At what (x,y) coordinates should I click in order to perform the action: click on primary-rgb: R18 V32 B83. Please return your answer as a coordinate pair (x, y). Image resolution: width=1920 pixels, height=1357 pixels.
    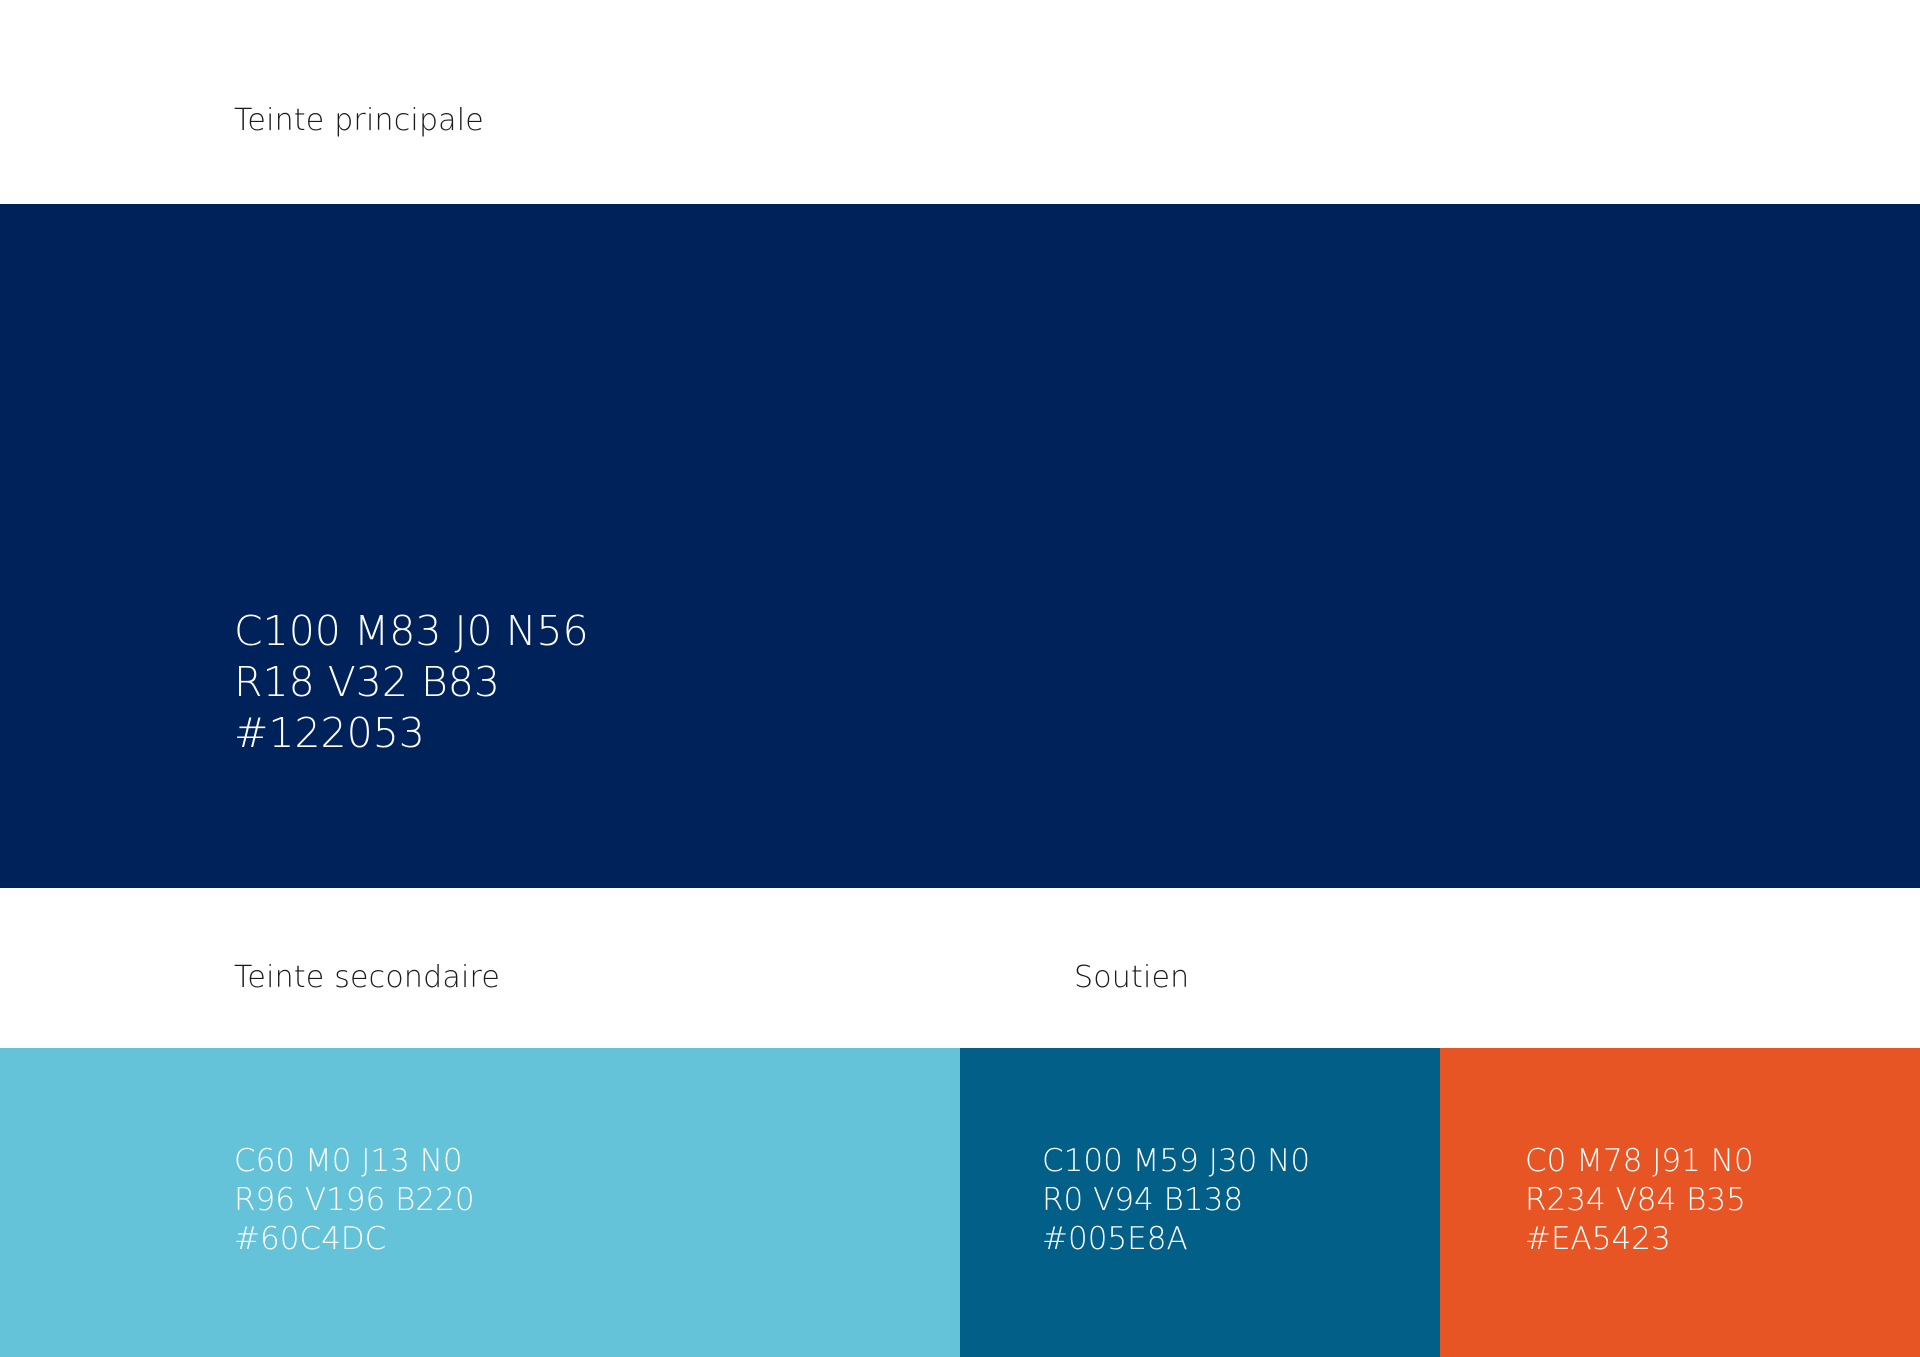
    Looking at the image, I should click on (367, 682).